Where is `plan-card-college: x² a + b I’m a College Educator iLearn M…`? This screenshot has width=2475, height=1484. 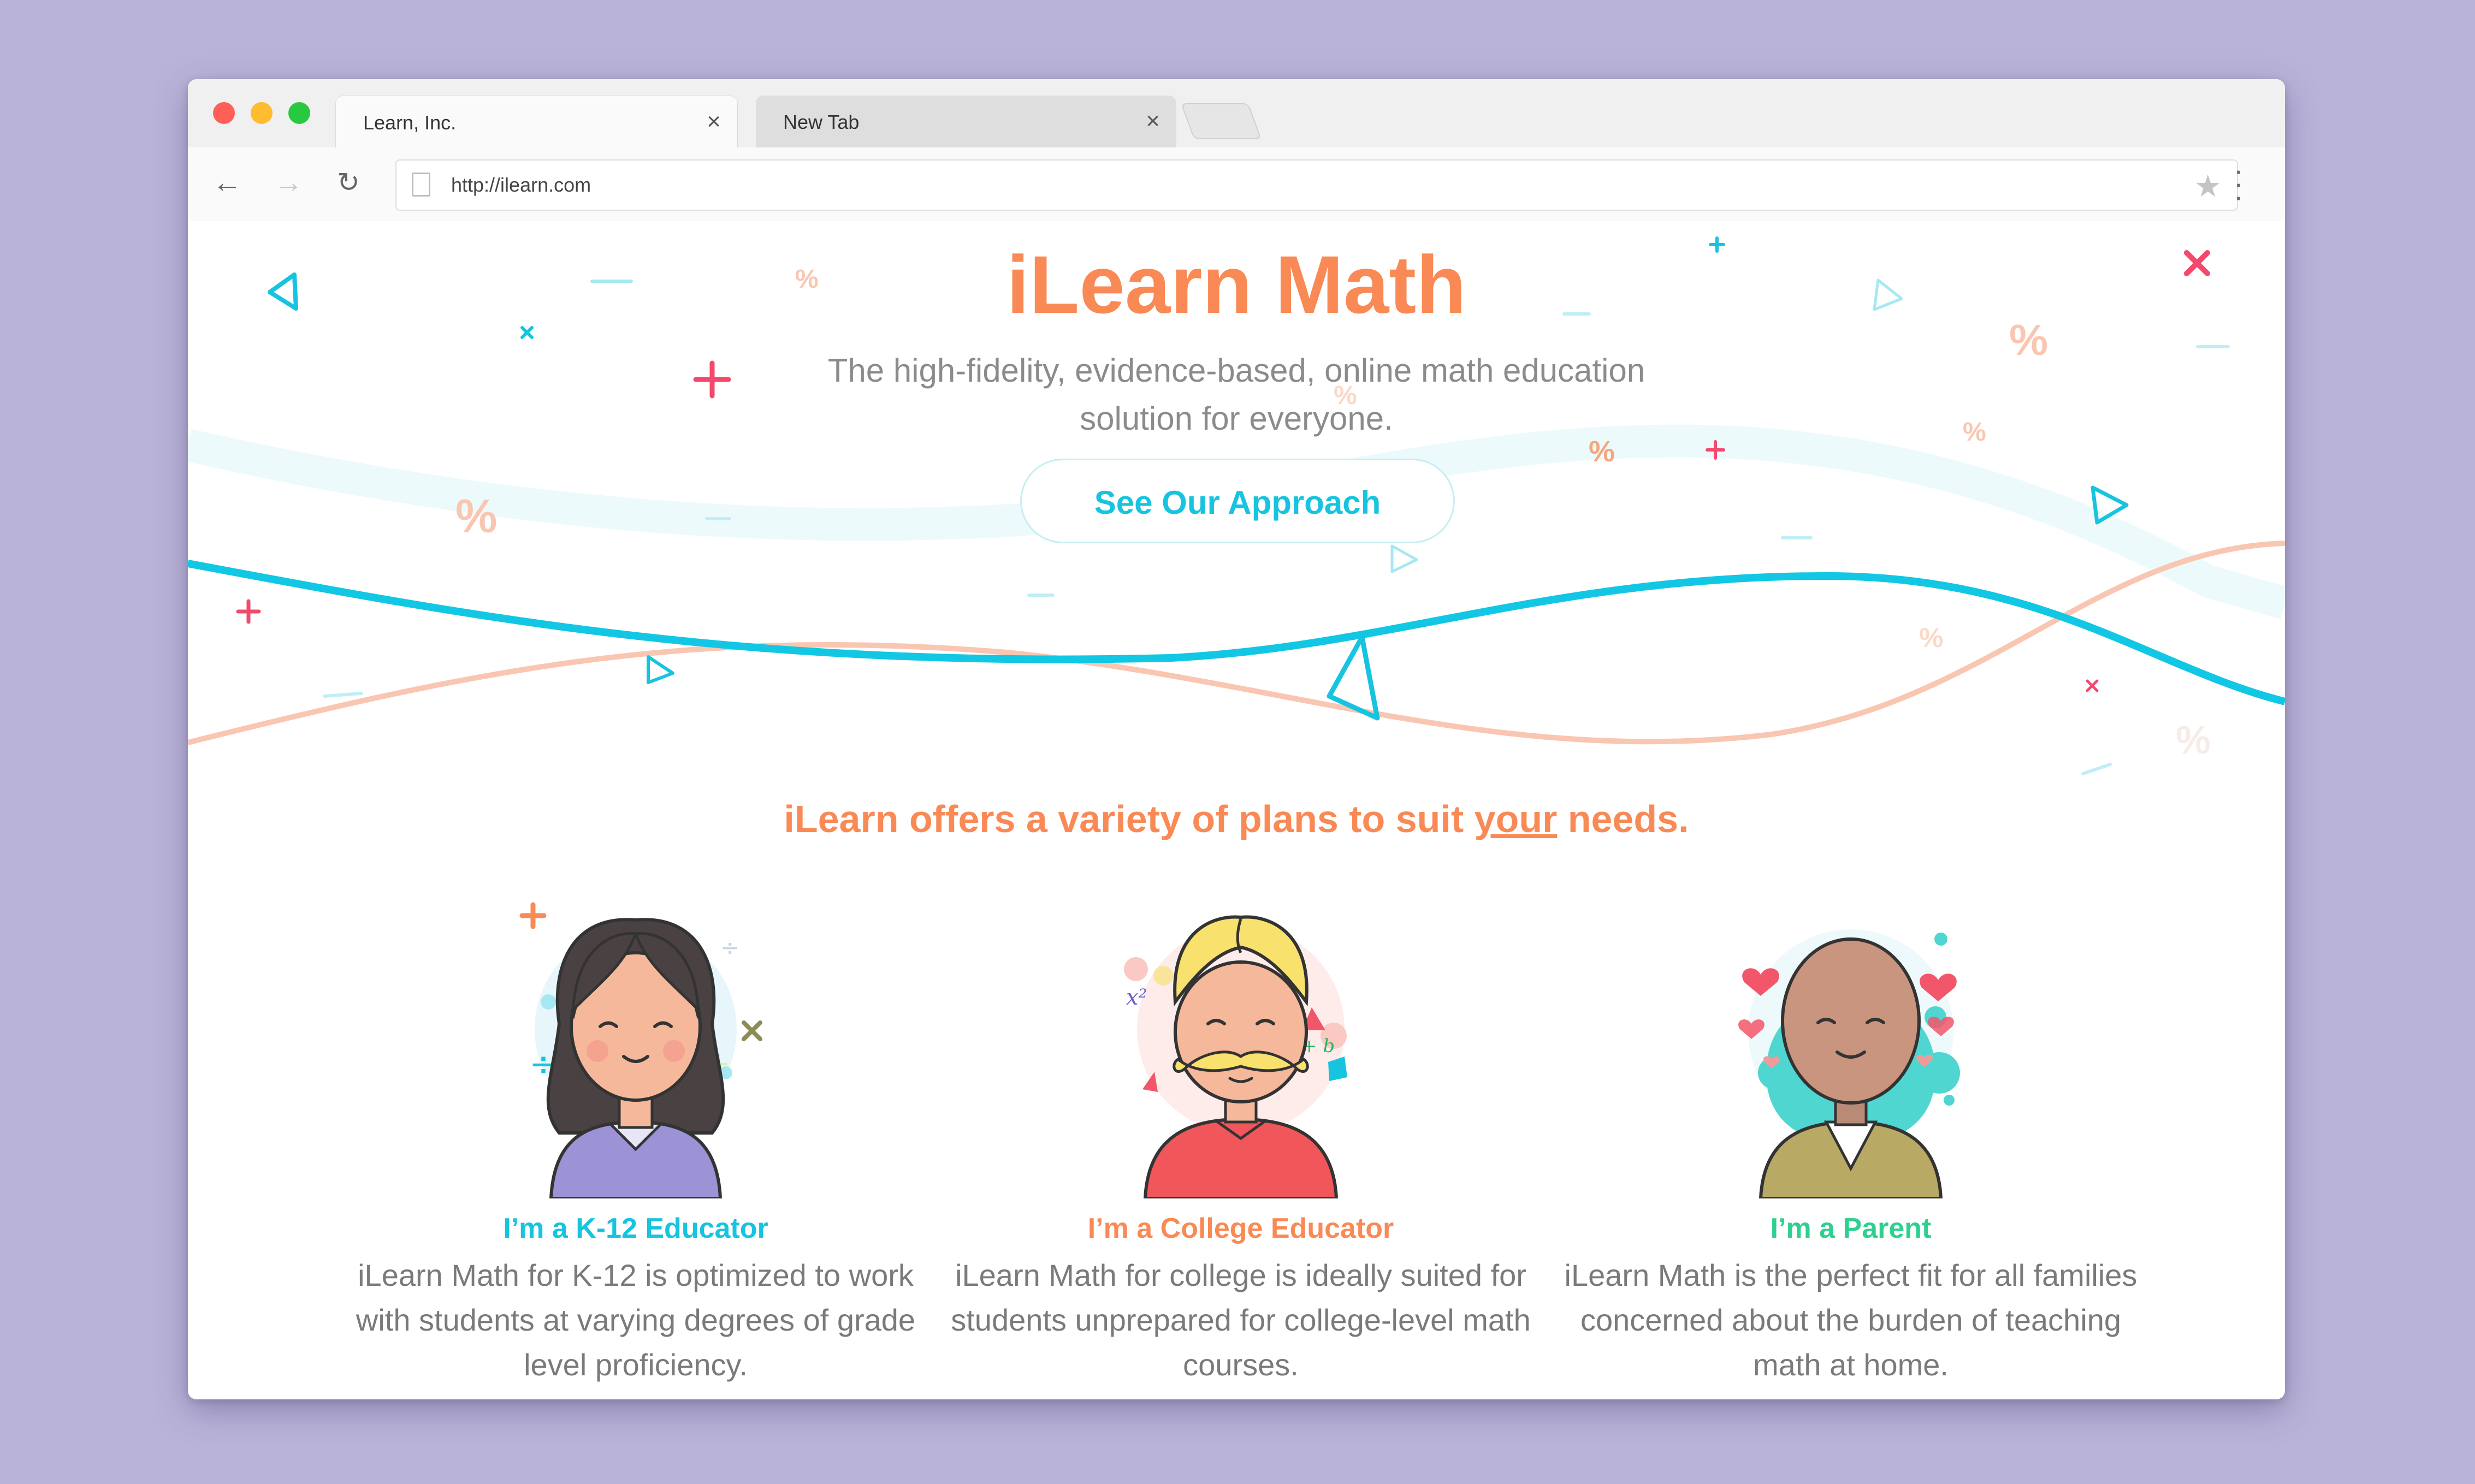
plan-card-college: x² a + b I’m a College Educator iLearn M… is located at coordinates (1240, 1146).